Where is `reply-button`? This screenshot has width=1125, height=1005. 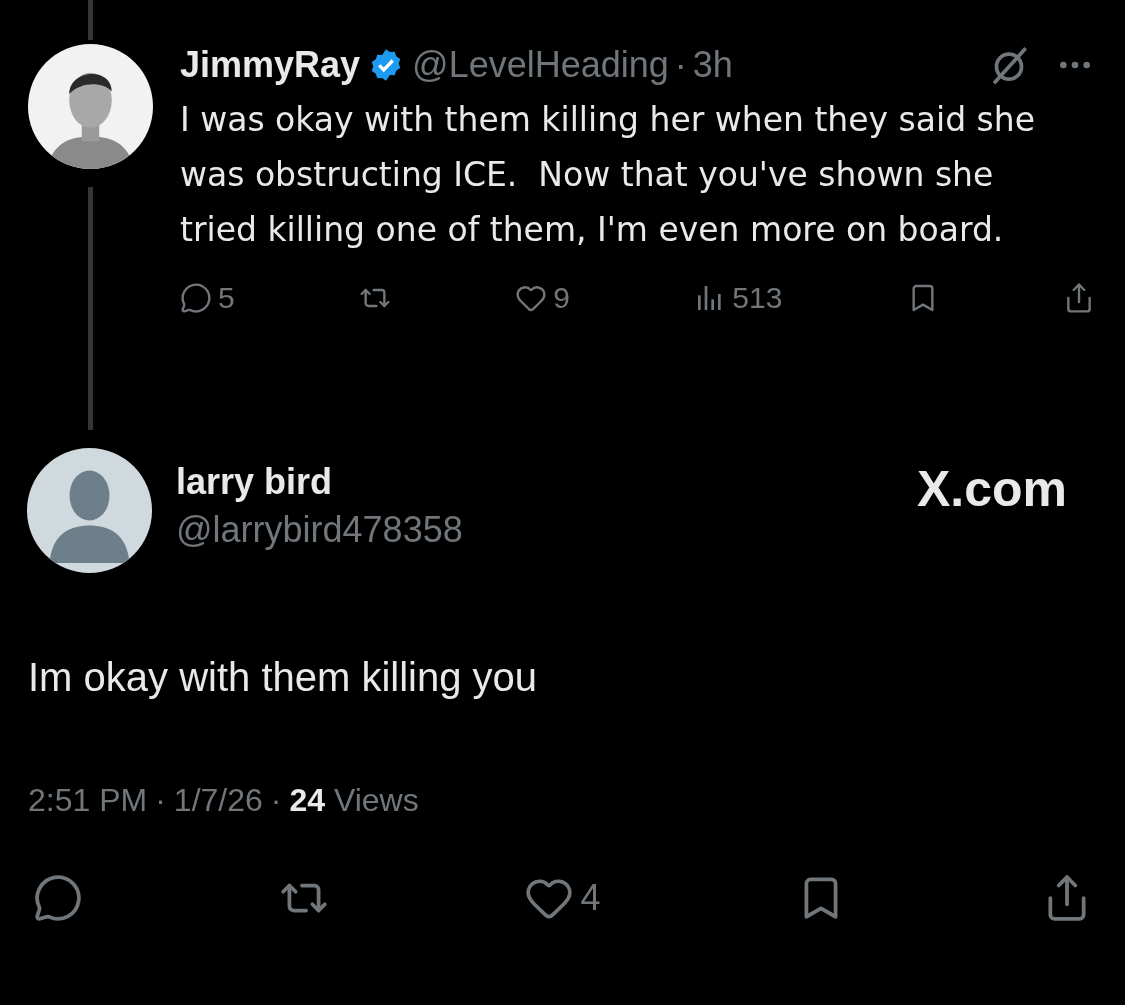 reply-button is located at coordinates (58, 898).